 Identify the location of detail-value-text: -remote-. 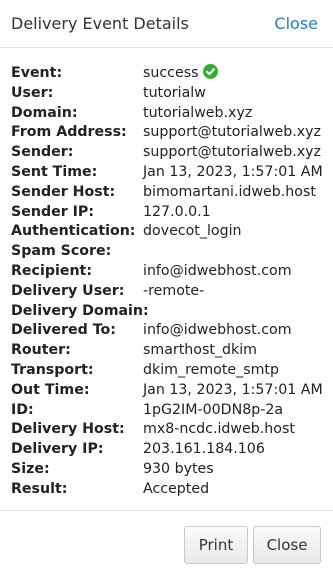
(174, 290).